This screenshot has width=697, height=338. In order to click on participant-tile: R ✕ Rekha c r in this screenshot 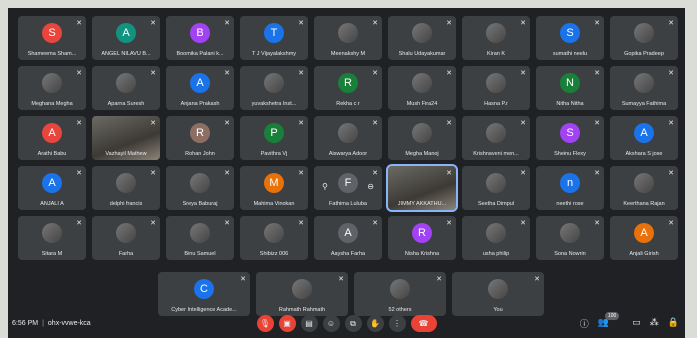, I will do `click(348, 88)`.